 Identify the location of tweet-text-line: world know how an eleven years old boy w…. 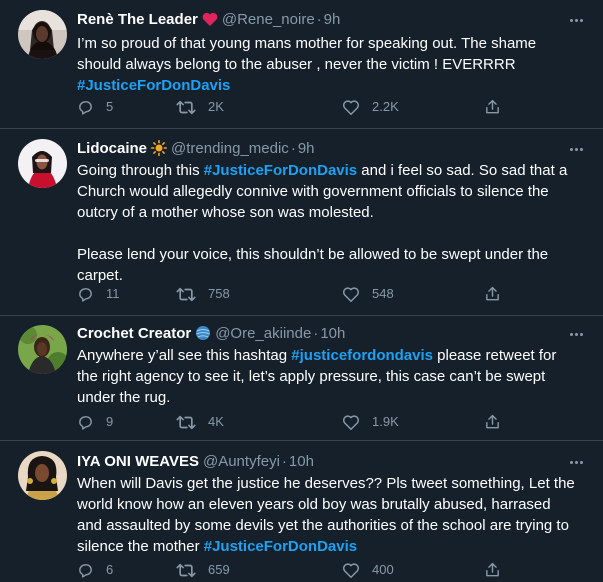
(314, 504).